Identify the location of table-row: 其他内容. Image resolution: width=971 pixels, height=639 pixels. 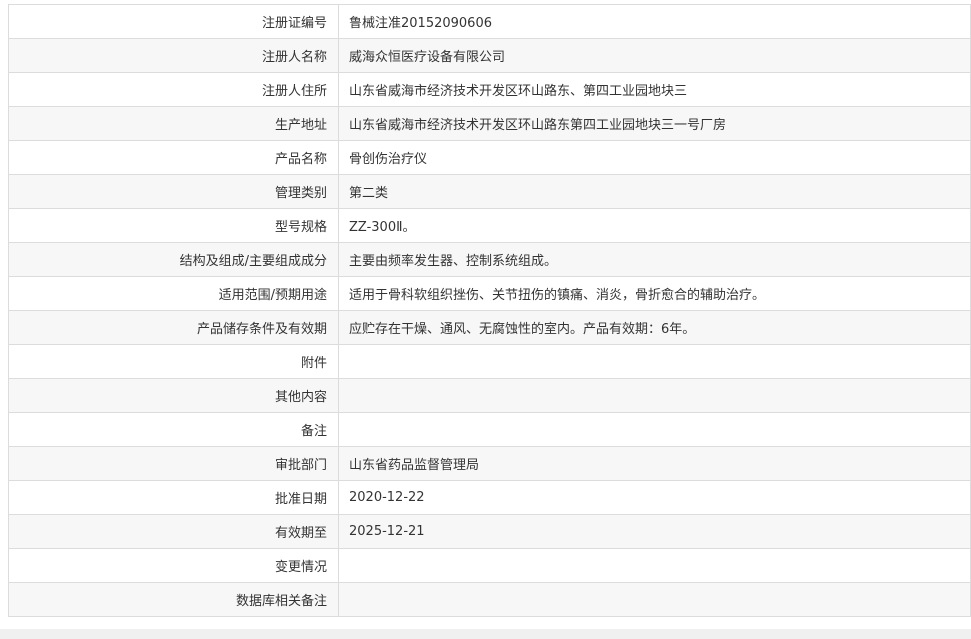
(489, 395).